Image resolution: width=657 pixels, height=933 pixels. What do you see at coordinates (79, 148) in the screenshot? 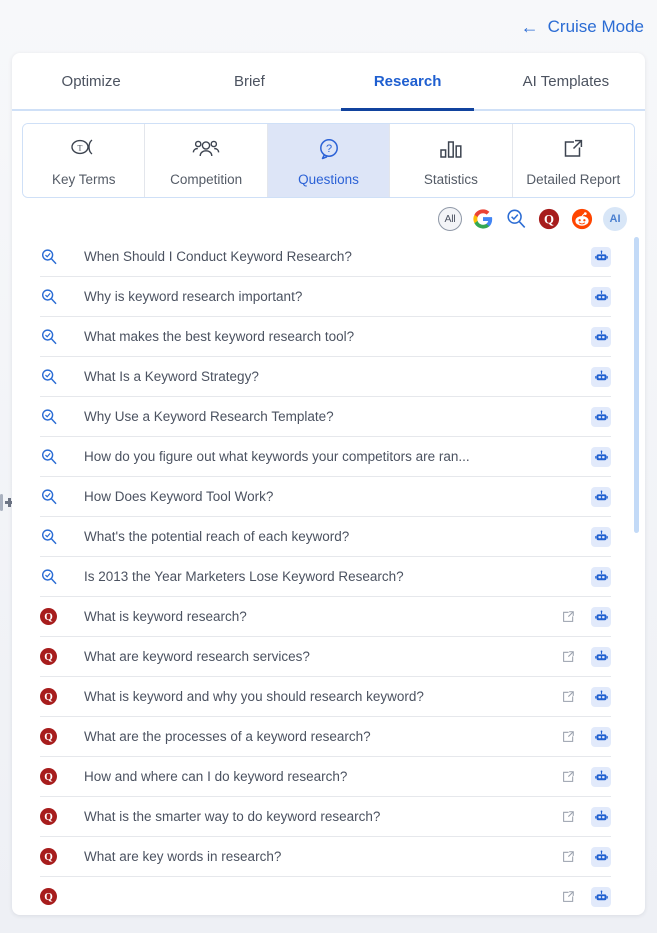
I see `svg-text: T` at bounding box center [79, 148].